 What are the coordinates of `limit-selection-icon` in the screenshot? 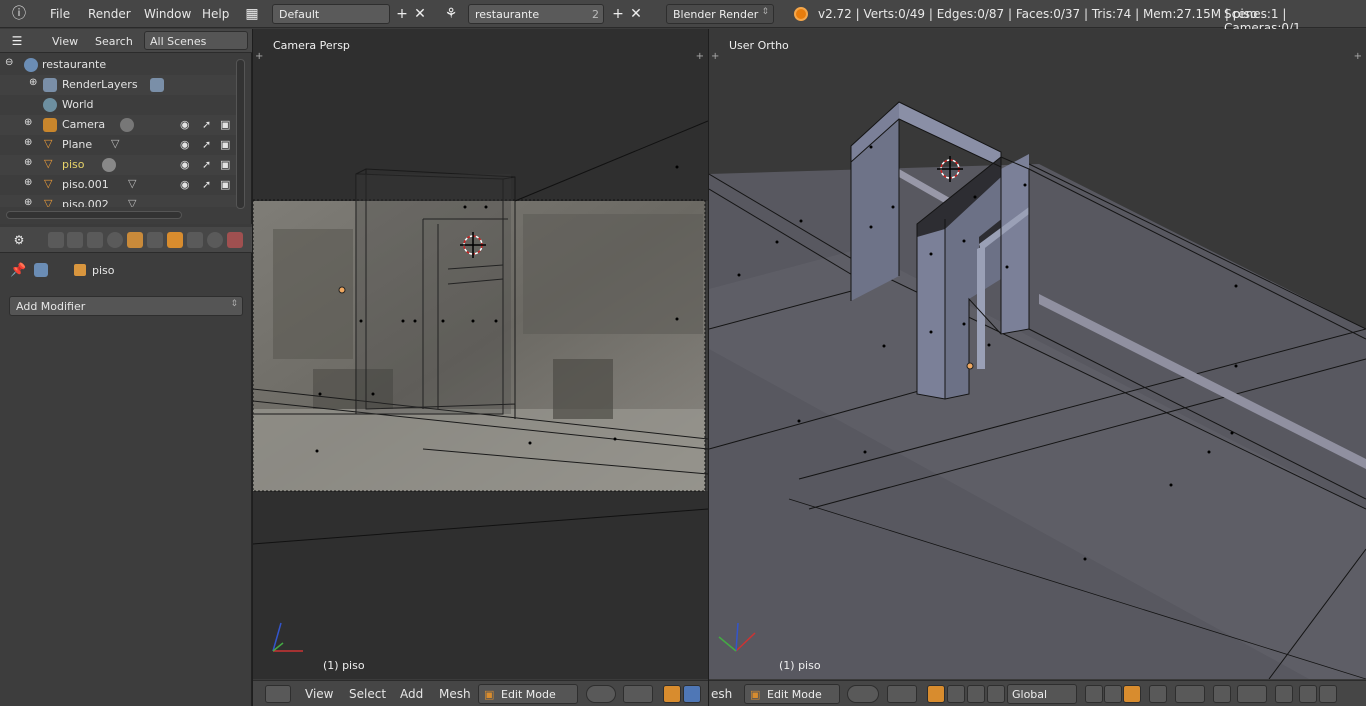 It's located at (1158, 694).